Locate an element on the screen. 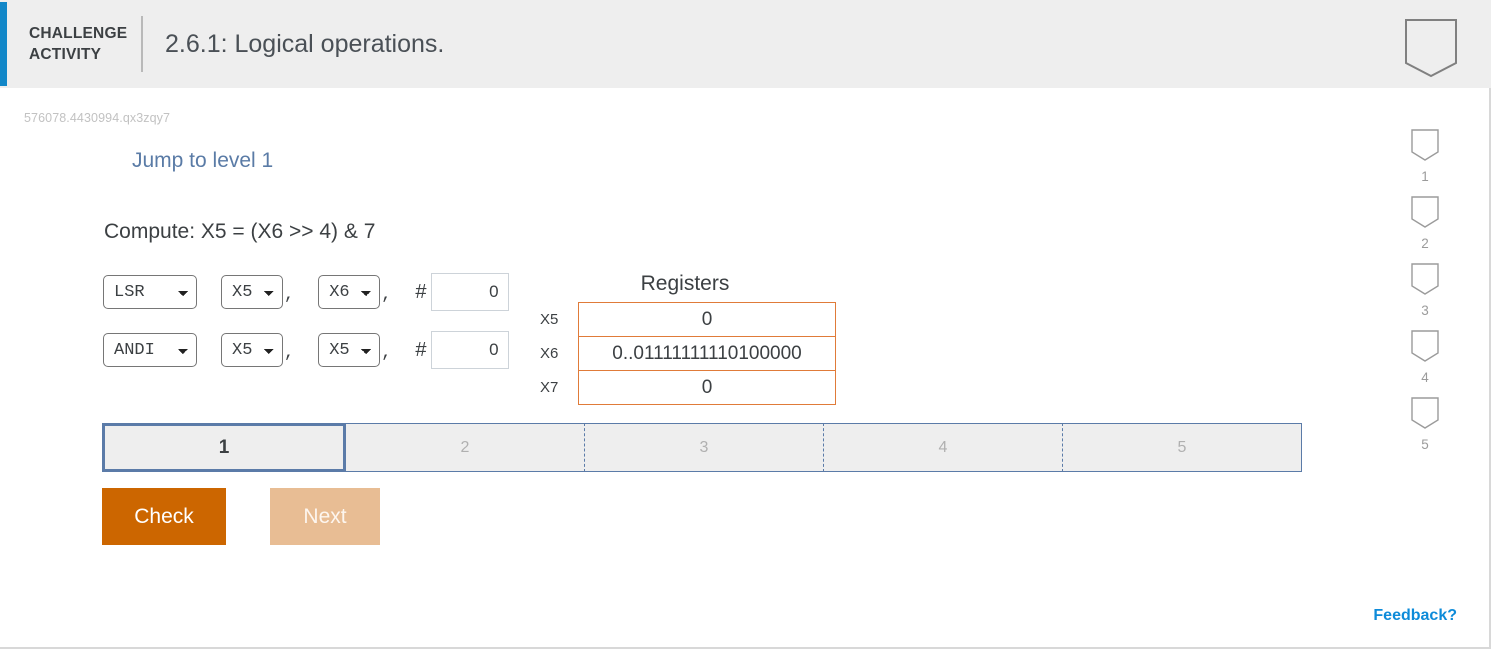 The width and height of the screenshot is (1491, 649). table-row: X7 0 is located at coordinates (688, 387).